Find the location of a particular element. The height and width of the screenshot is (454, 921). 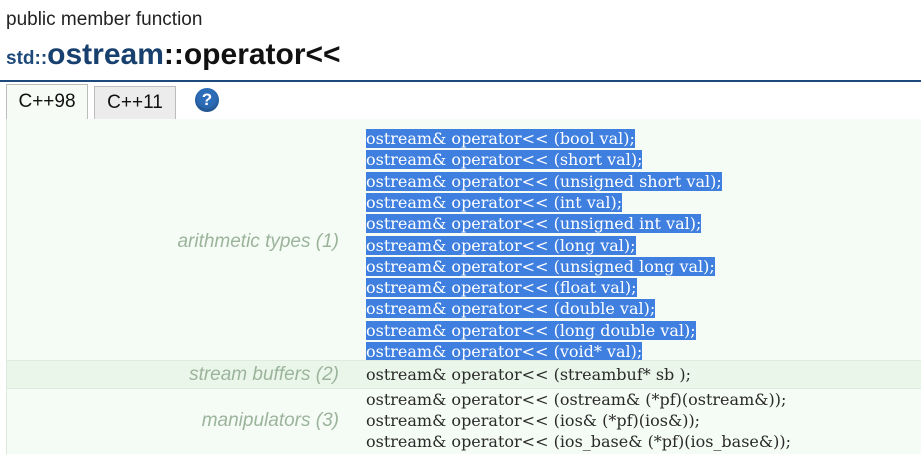

page-title: std::ostream::operator<< is located at coordinates (173, 55).